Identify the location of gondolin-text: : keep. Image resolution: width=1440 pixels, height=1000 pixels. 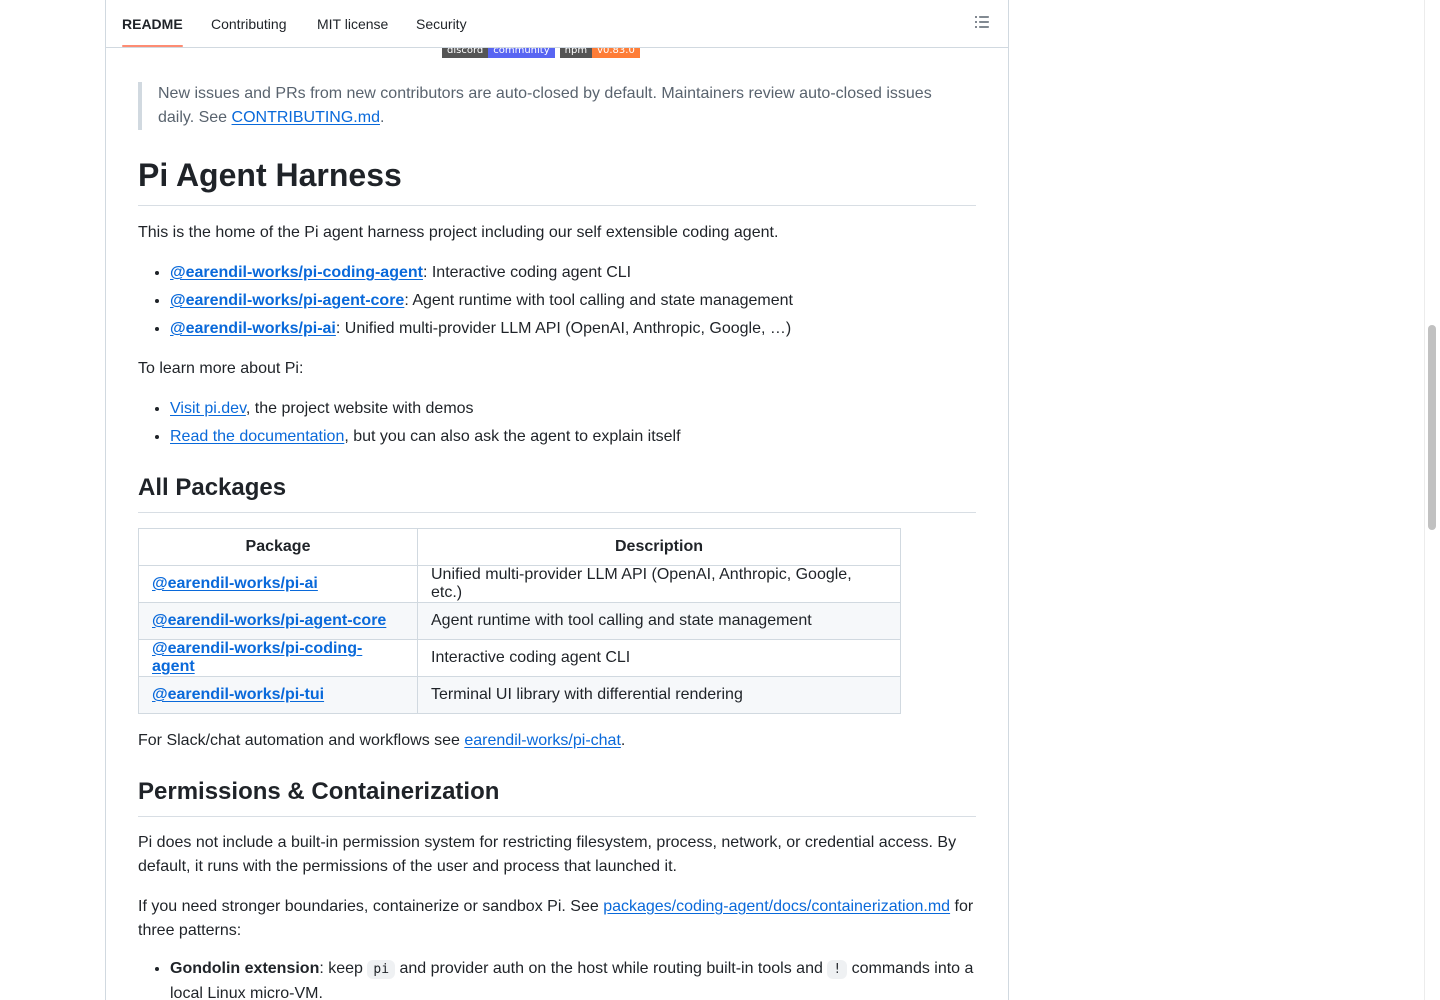
(343, 968).